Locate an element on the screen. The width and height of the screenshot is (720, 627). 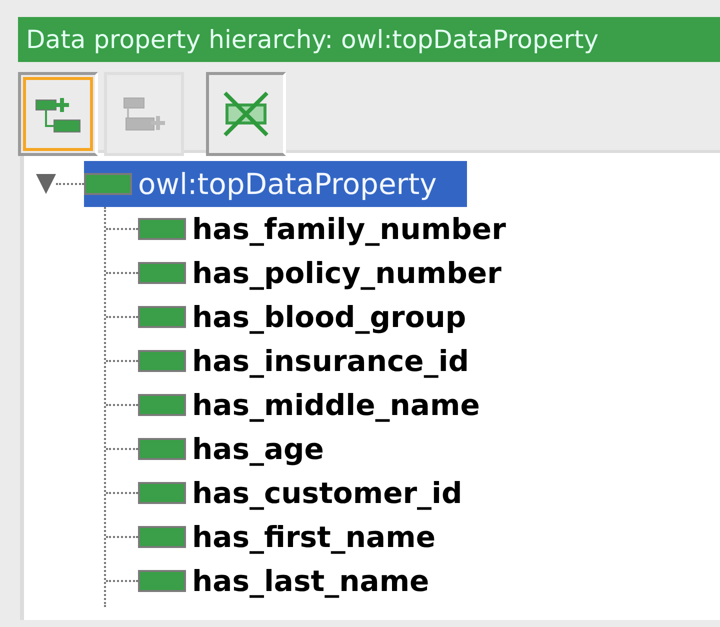
tree-item: owl:topDataProperty is located at coordinates (275, 184).